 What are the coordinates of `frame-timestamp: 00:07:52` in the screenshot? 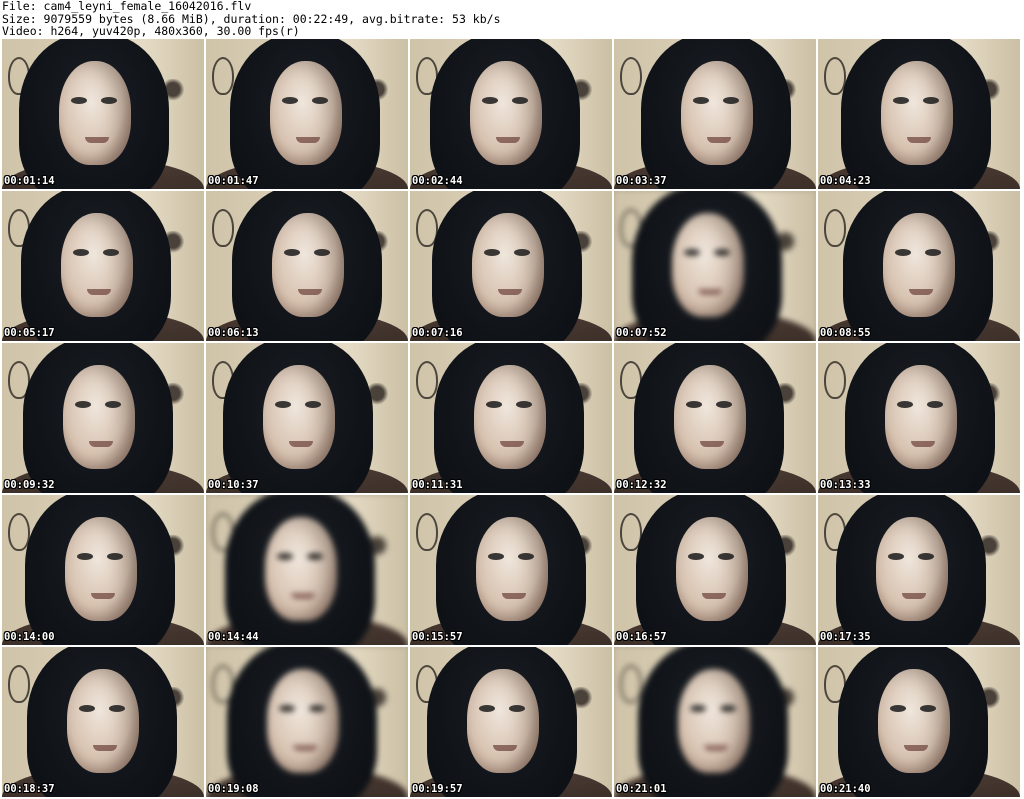 It's located at (641, 333).